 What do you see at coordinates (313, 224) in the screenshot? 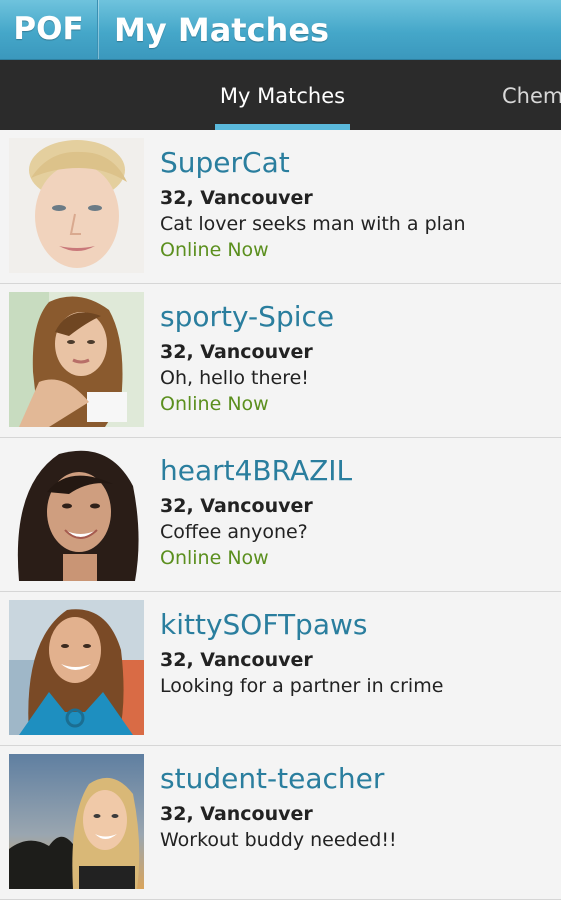
I see `match-headline: Cat lover seeks man with a plan` at bounding box center [313, 224].